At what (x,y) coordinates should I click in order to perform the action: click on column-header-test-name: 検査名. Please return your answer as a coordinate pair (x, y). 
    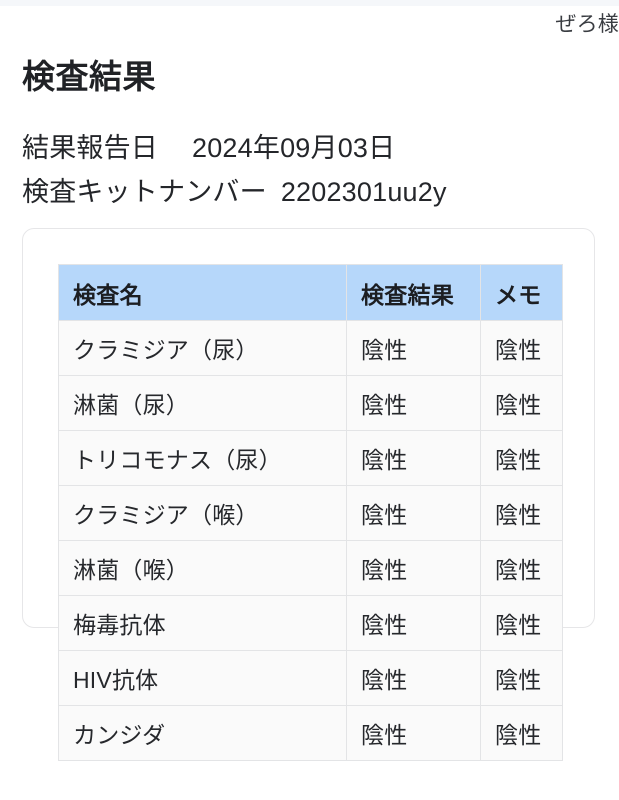
    Looking at the image, I should click on (202, 292).